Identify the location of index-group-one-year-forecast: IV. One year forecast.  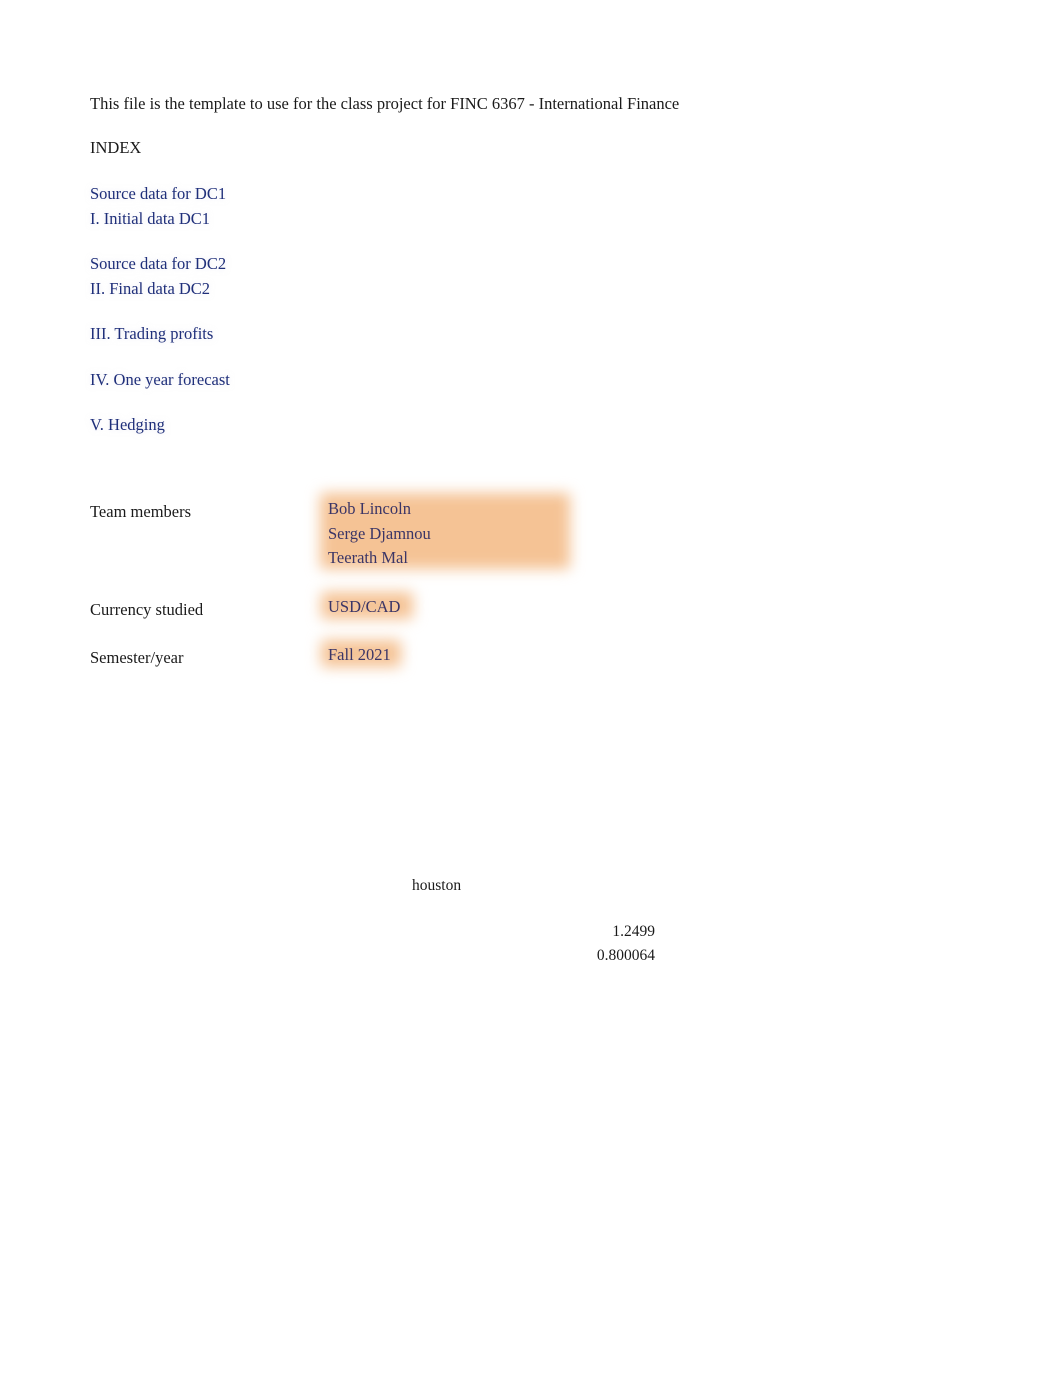
(160, 380).